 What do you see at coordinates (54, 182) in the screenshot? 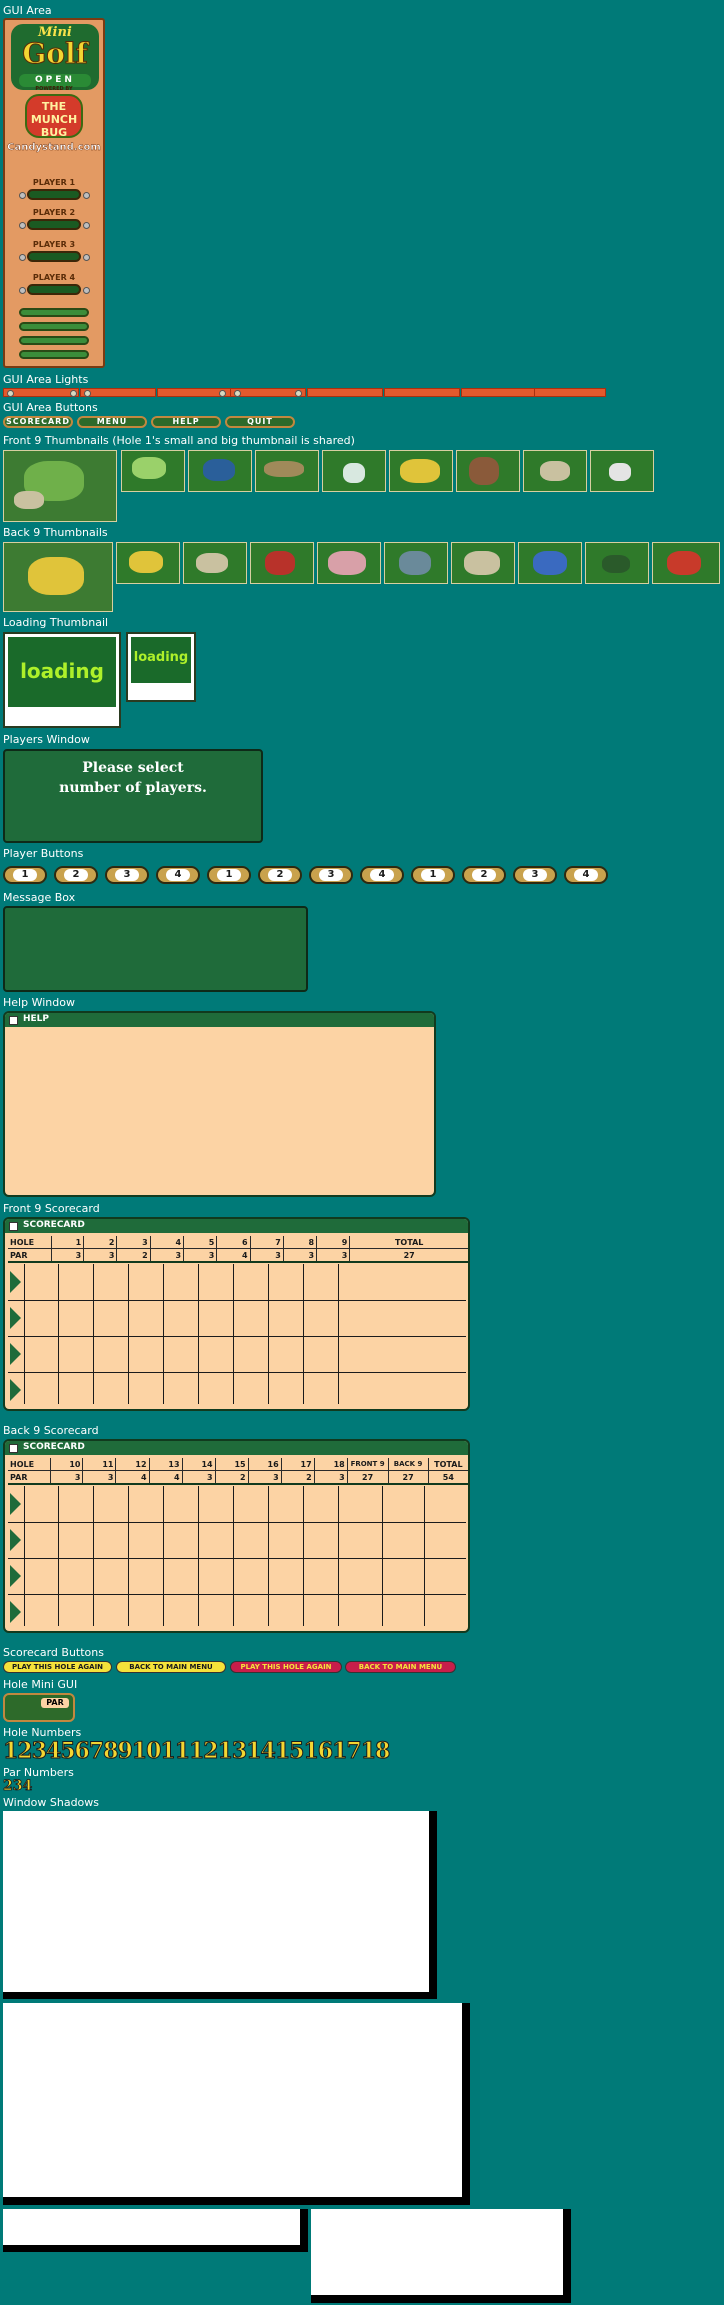
I see `player-slot-label: PLAYER 1` at bounding box center [54, 182].